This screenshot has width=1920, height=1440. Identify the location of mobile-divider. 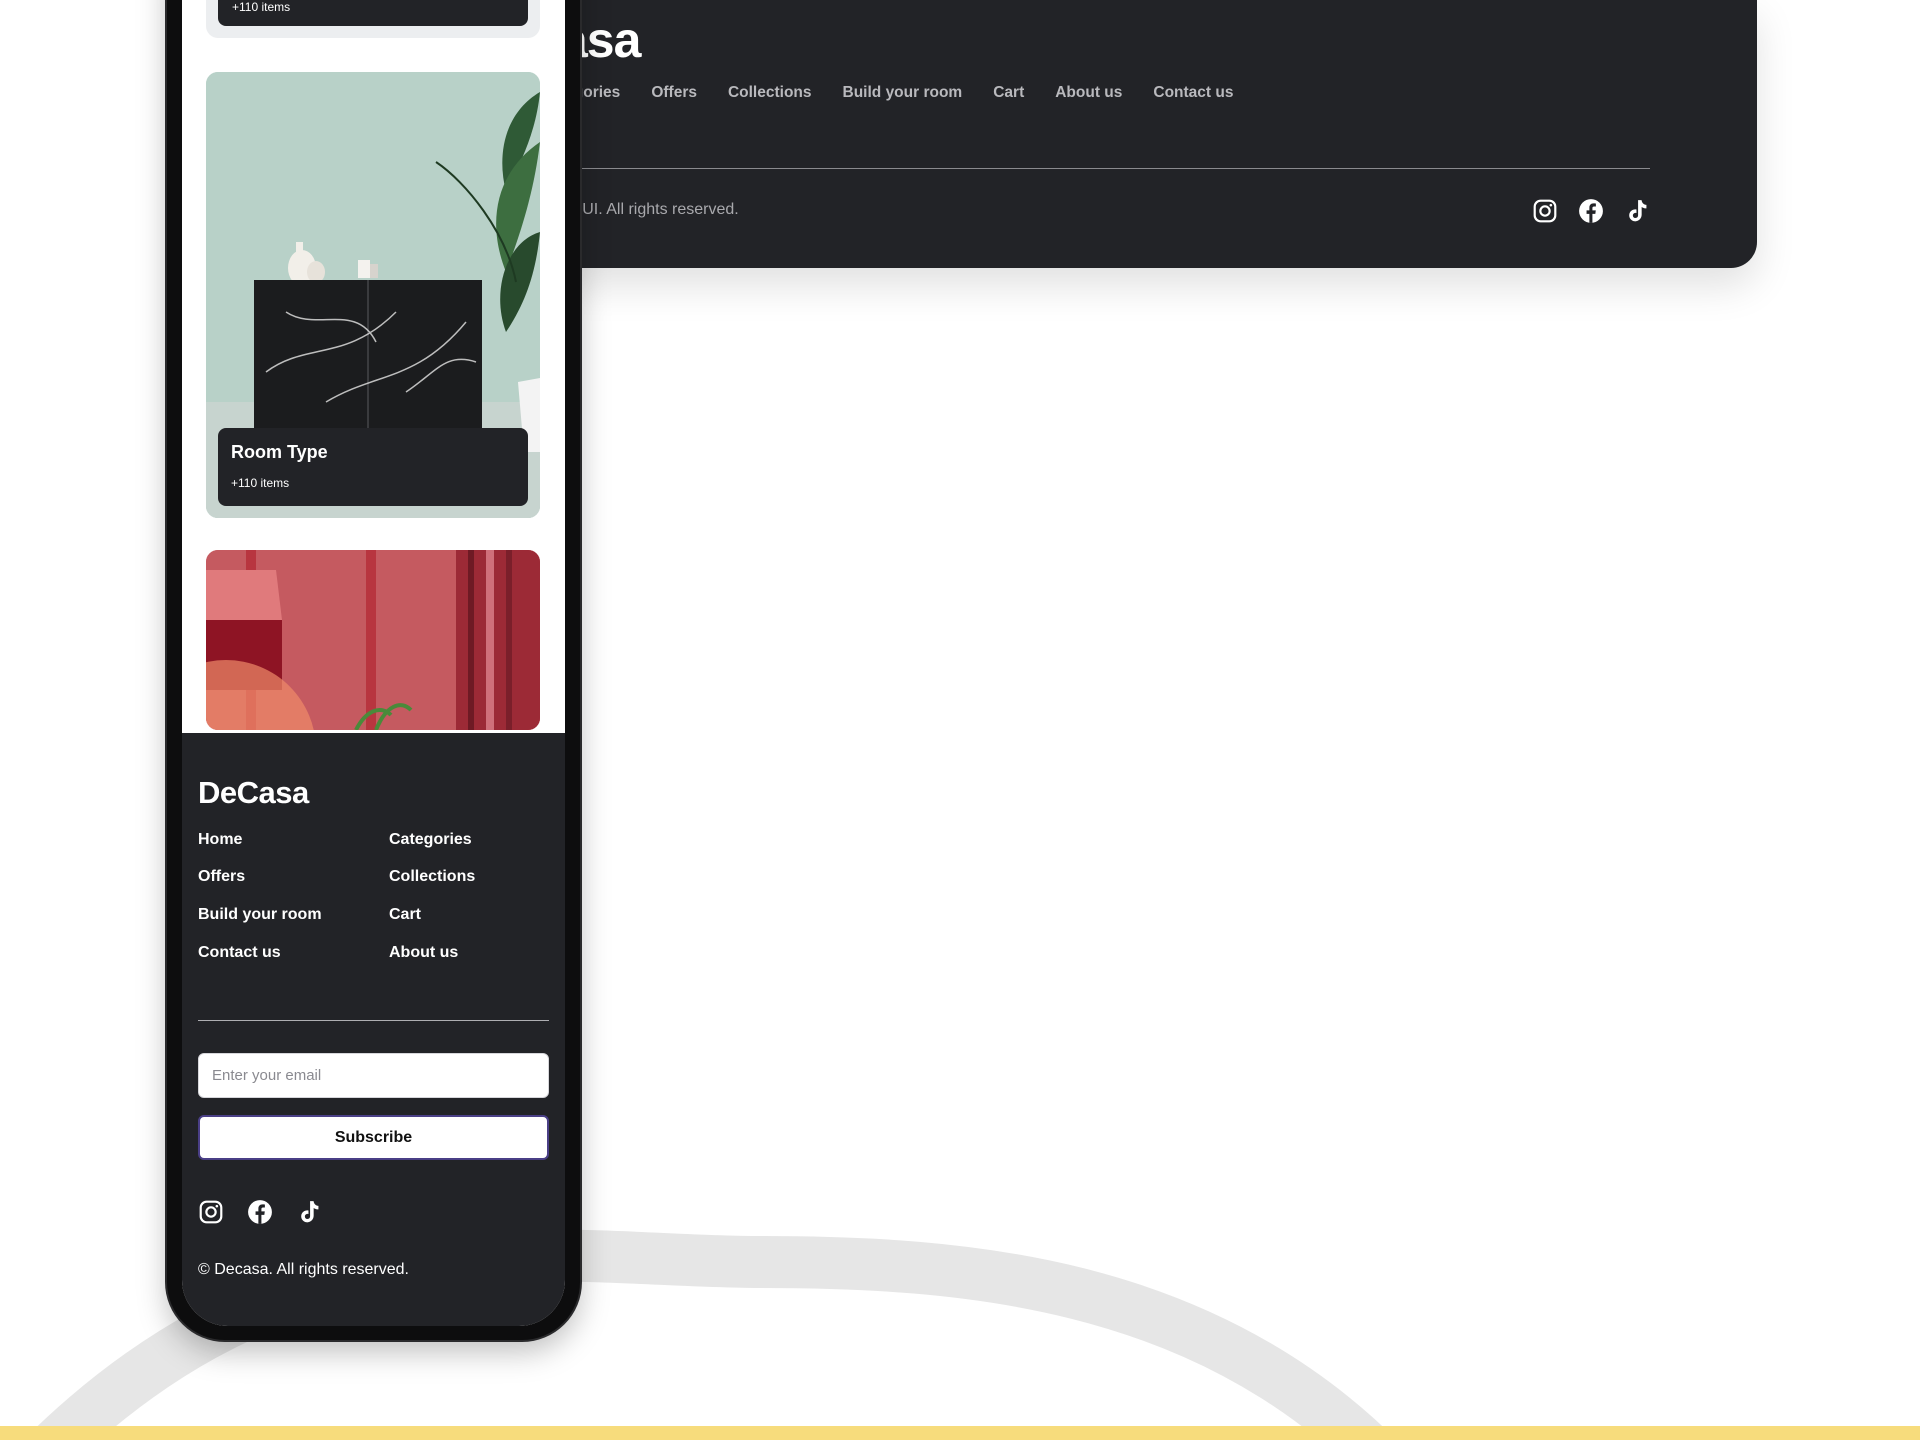
(373, 1020).